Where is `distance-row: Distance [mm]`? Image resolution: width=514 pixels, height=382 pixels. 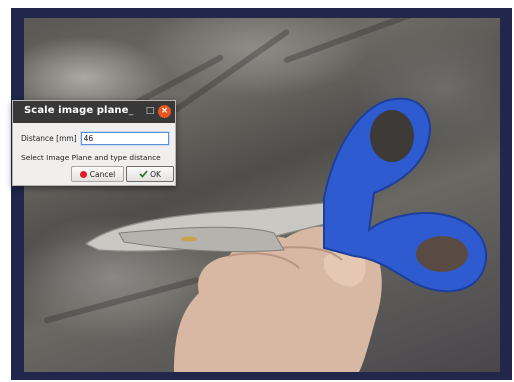 distance-row: Distance [mm] is located at coordinates (95, 138).